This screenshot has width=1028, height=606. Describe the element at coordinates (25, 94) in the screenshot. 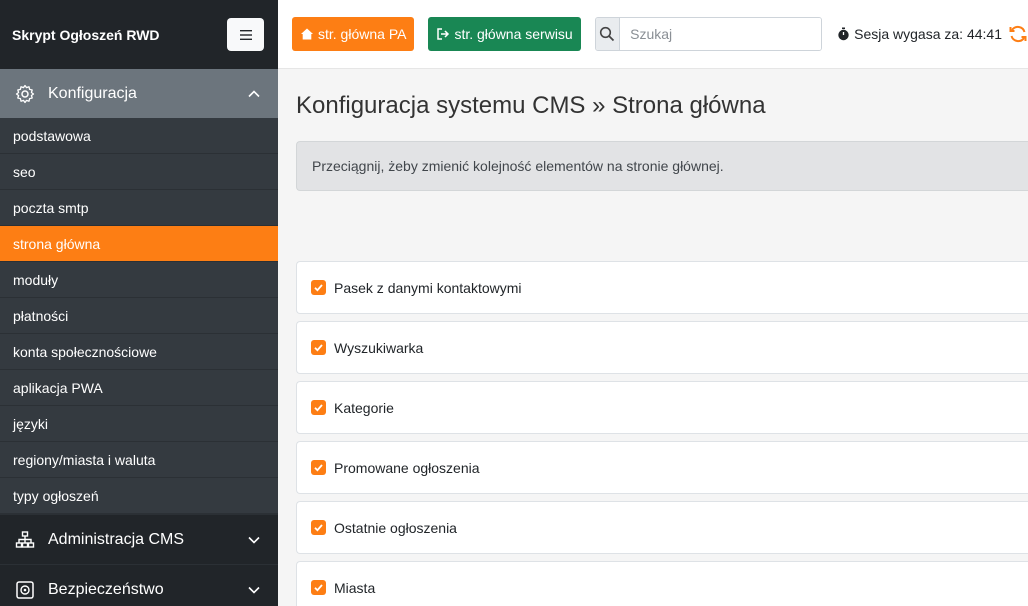

I see `gear-icon` at that location.